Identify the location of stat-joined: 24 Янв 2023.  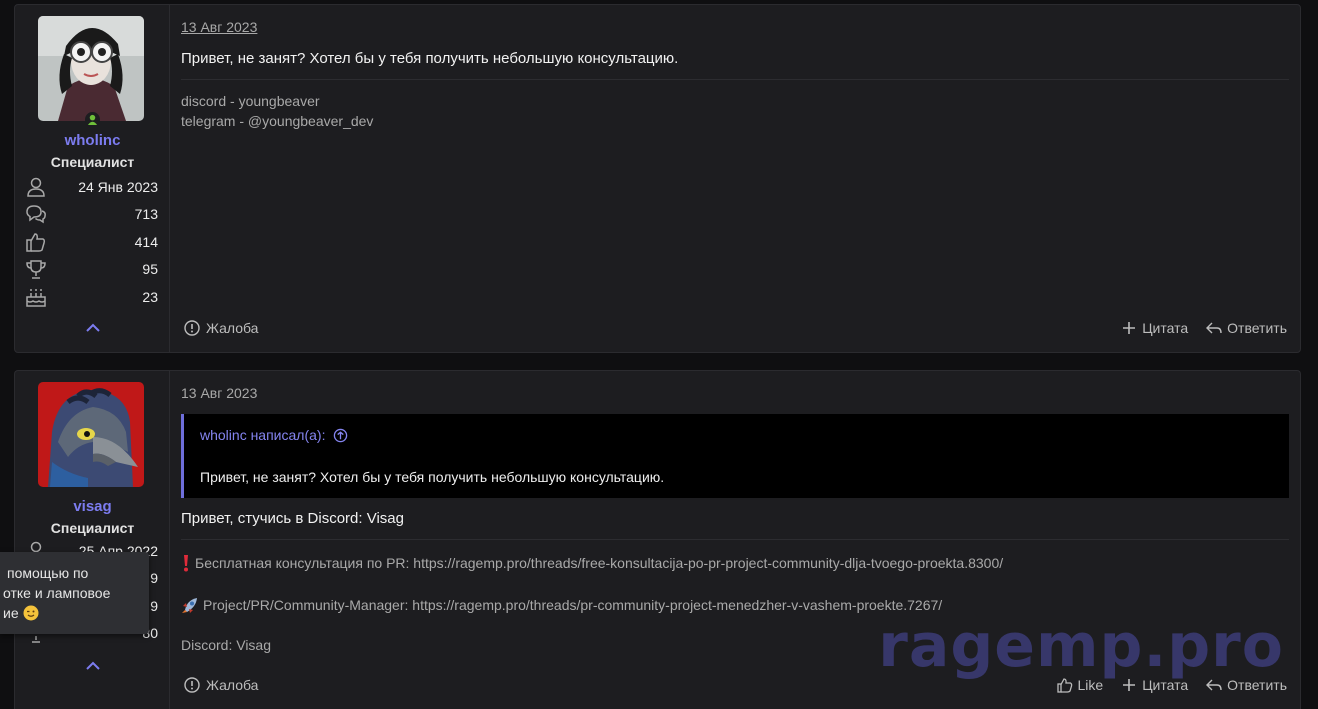
(92, 187).